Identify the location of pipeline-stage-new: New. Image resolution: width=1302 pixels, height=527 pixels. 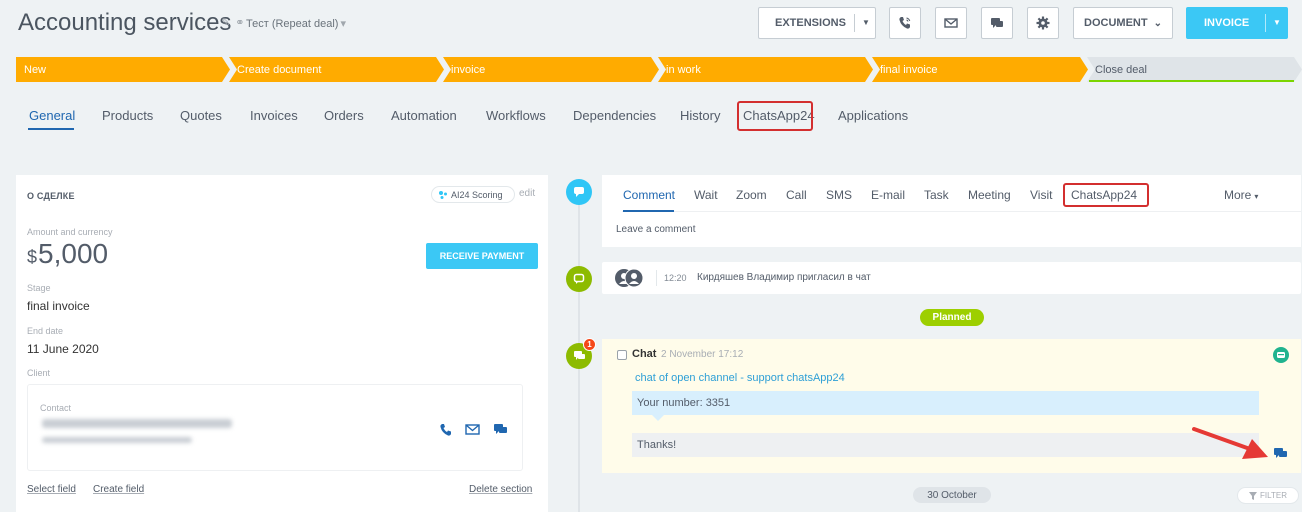
(123, 69).